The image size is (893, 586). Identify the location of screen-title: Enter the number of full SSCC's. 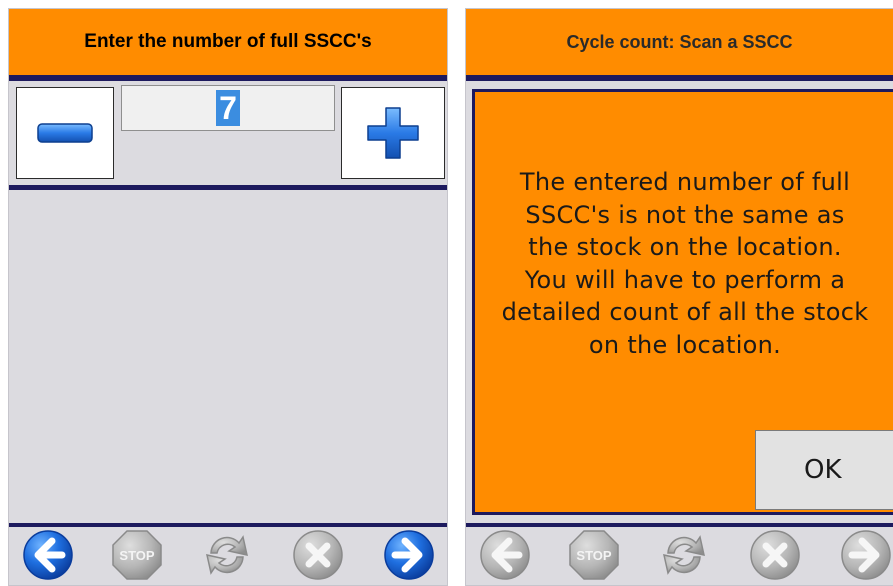
(228, 42).